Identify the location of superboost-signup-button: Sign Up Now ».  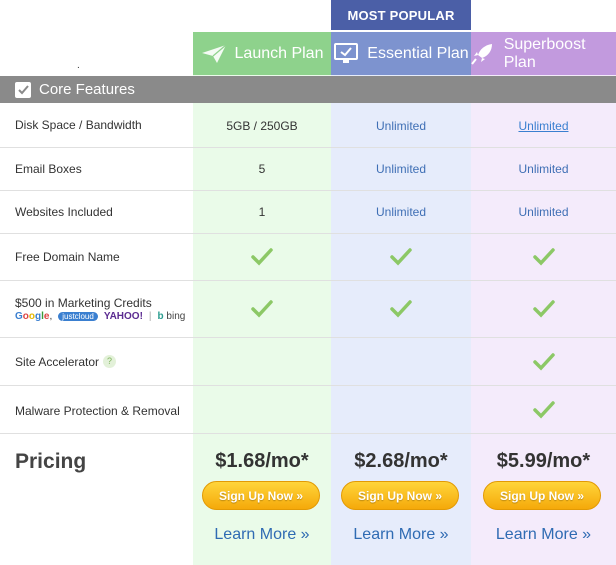
(542, 495).